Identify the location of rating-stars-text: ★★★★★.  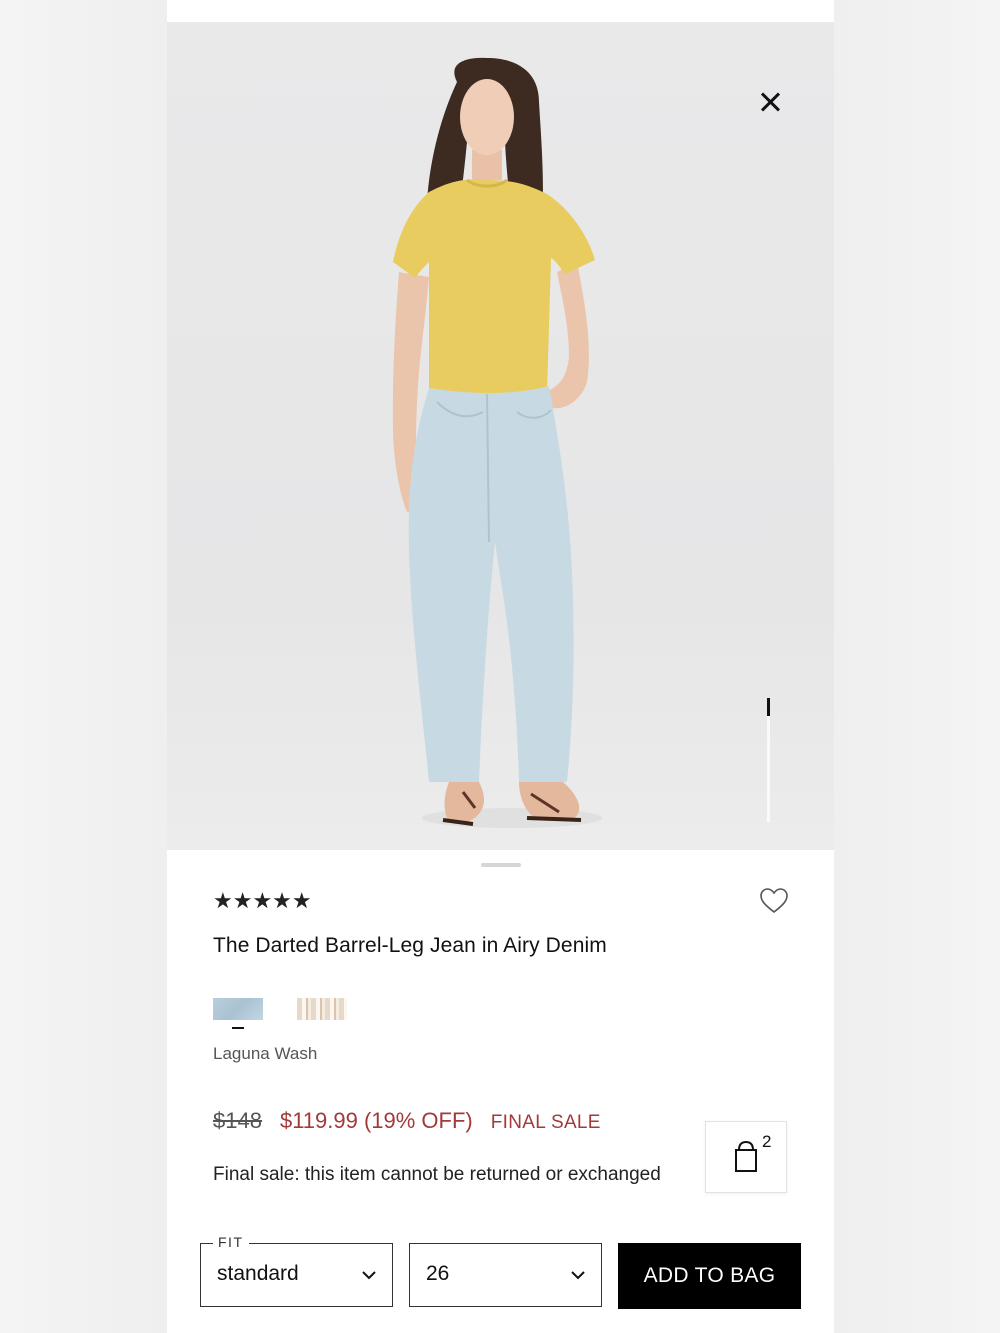
(262, 900).